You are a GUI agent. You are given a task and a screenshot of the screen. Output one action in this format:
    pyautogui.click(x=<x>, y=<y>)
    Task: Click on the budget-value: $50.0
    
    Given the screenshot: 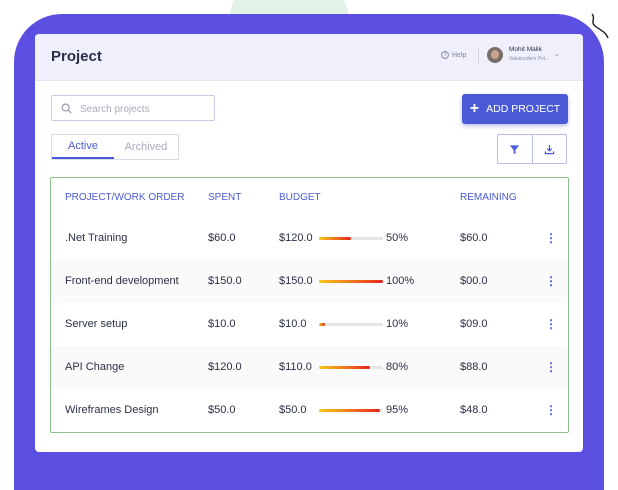 What is the action you would take?
    pyautogui.click(x=293, y=410)
    